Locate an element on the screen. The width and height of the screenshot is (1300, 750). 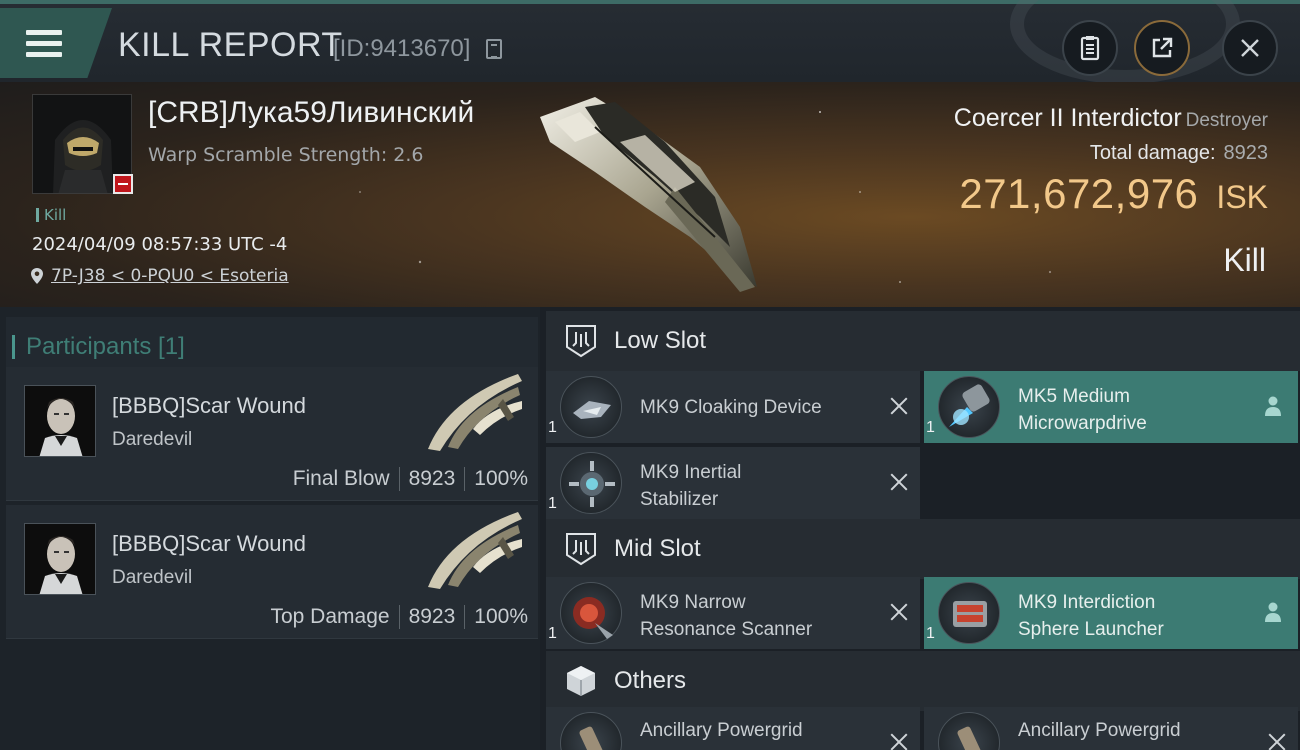
victim-name: [CRB]Лука59Ливинский is located at coordinates (311, 113).